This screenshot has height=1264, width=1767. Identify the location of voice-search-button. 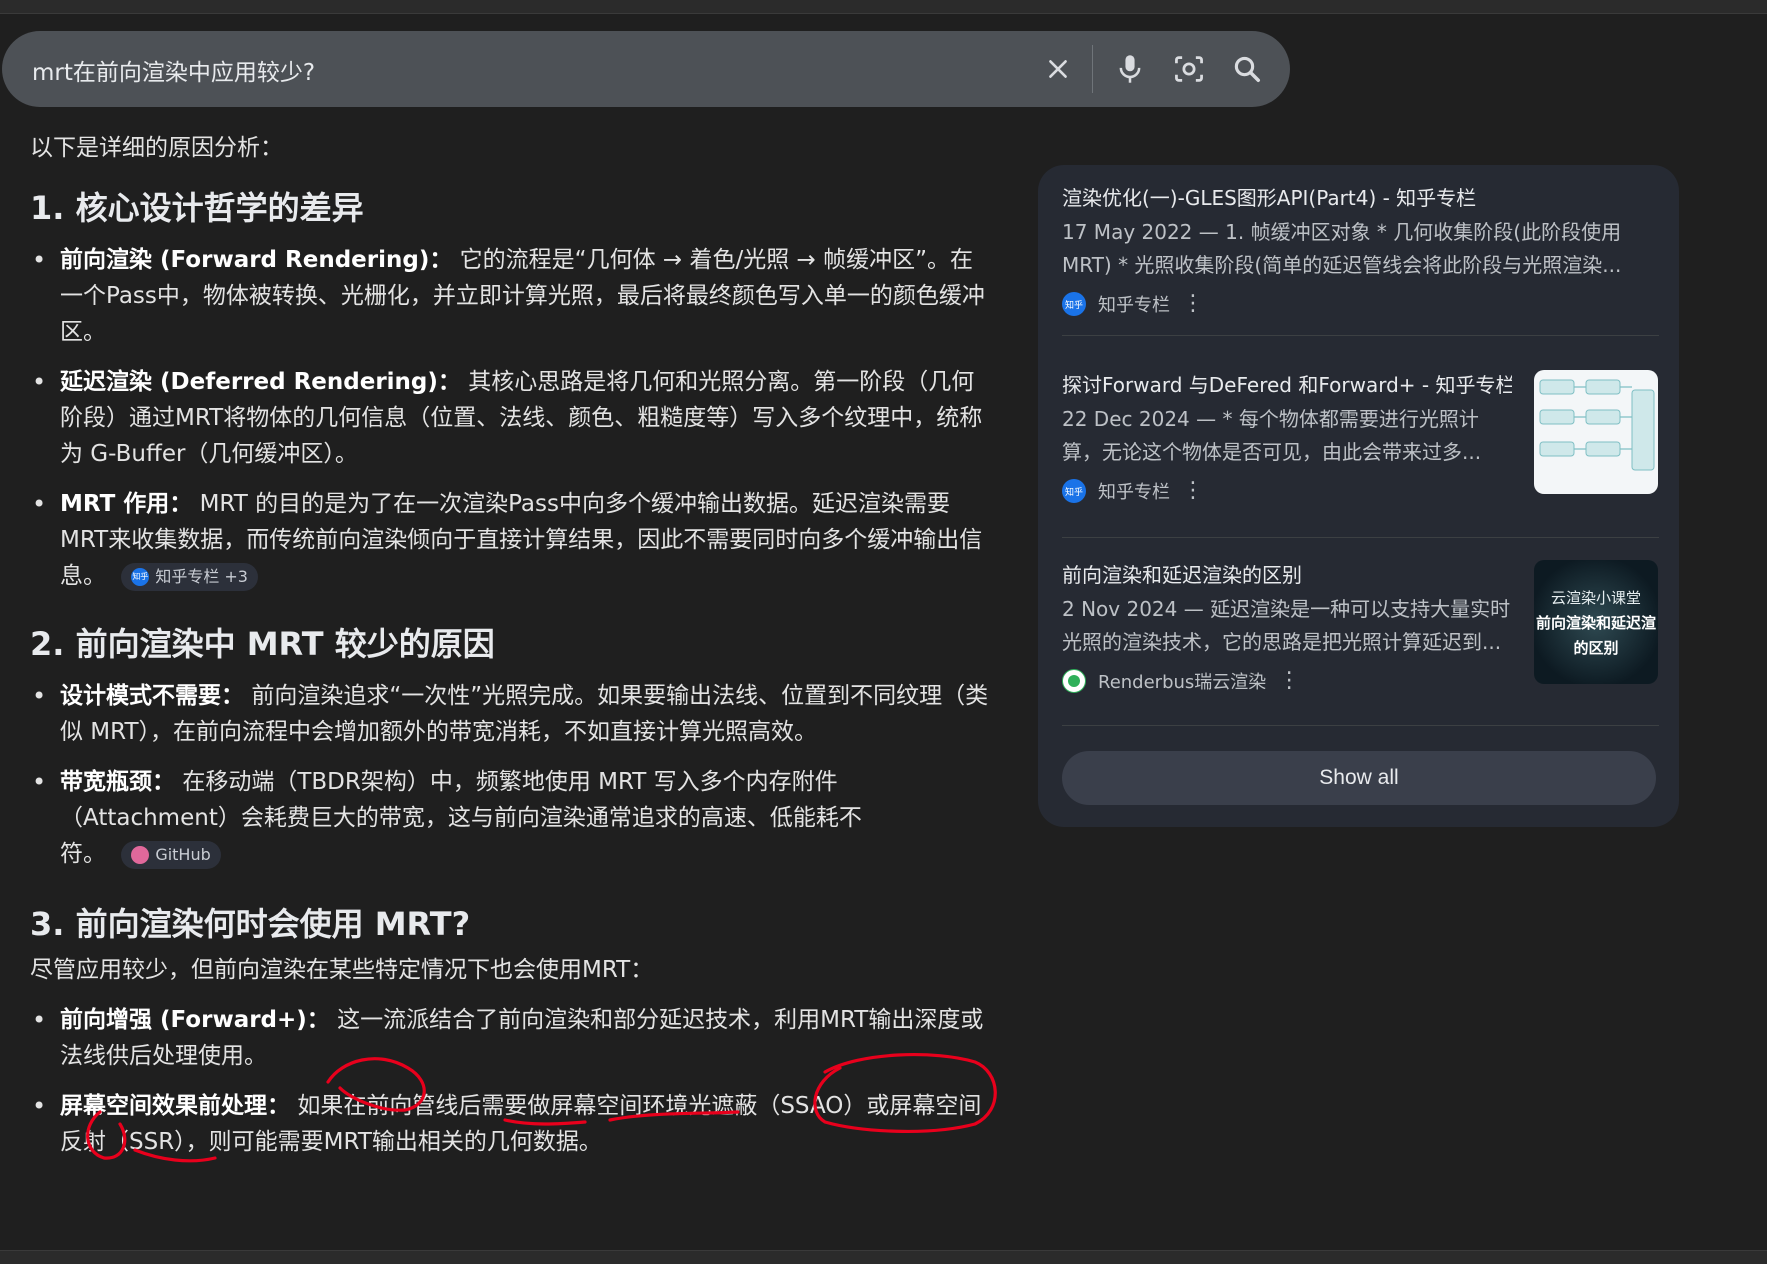
(1130, 69).